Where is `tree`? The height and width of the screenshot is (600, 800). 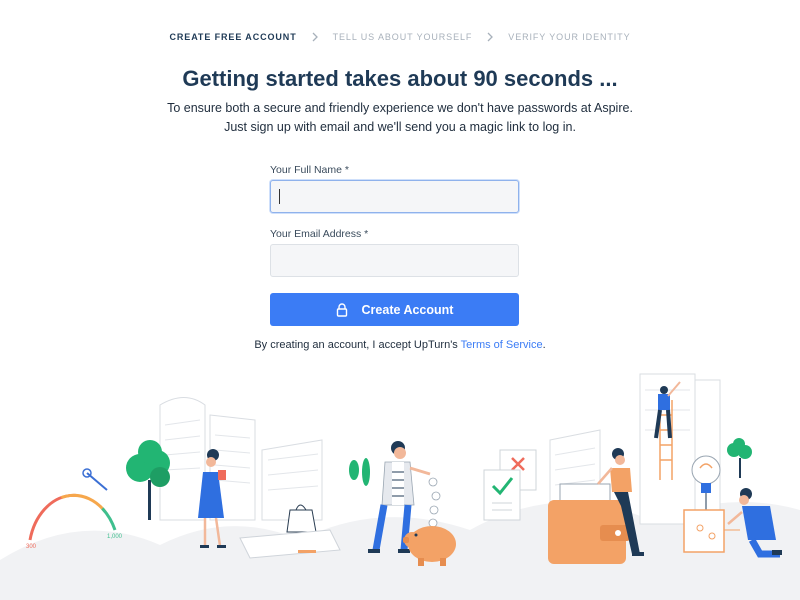 tree is located at coordinates (739, 458).